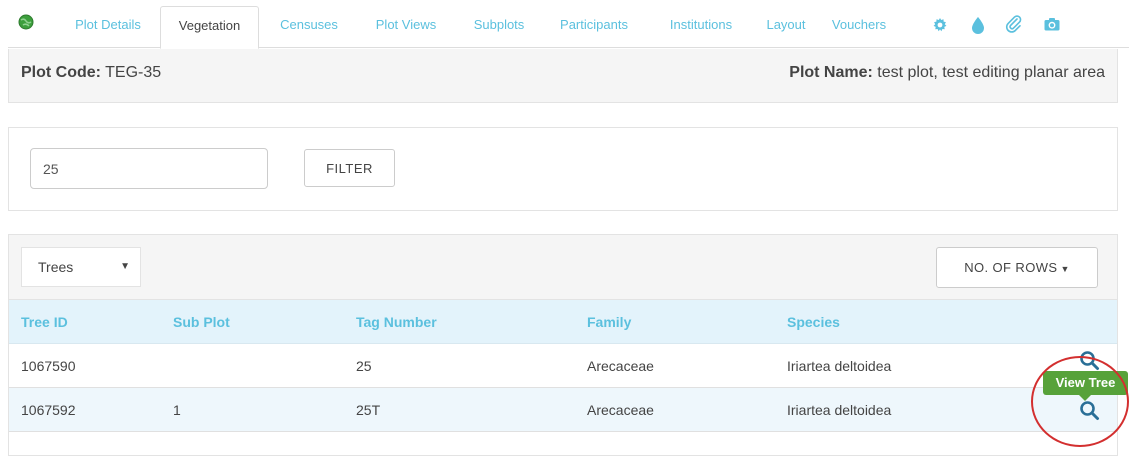 The width and height of the screenshot is (1129, 461). What do you see at coordinates (1065, 269) in the screenshot?
I see `caret-down-icon: ▼` at bounding box center [1065, 269].